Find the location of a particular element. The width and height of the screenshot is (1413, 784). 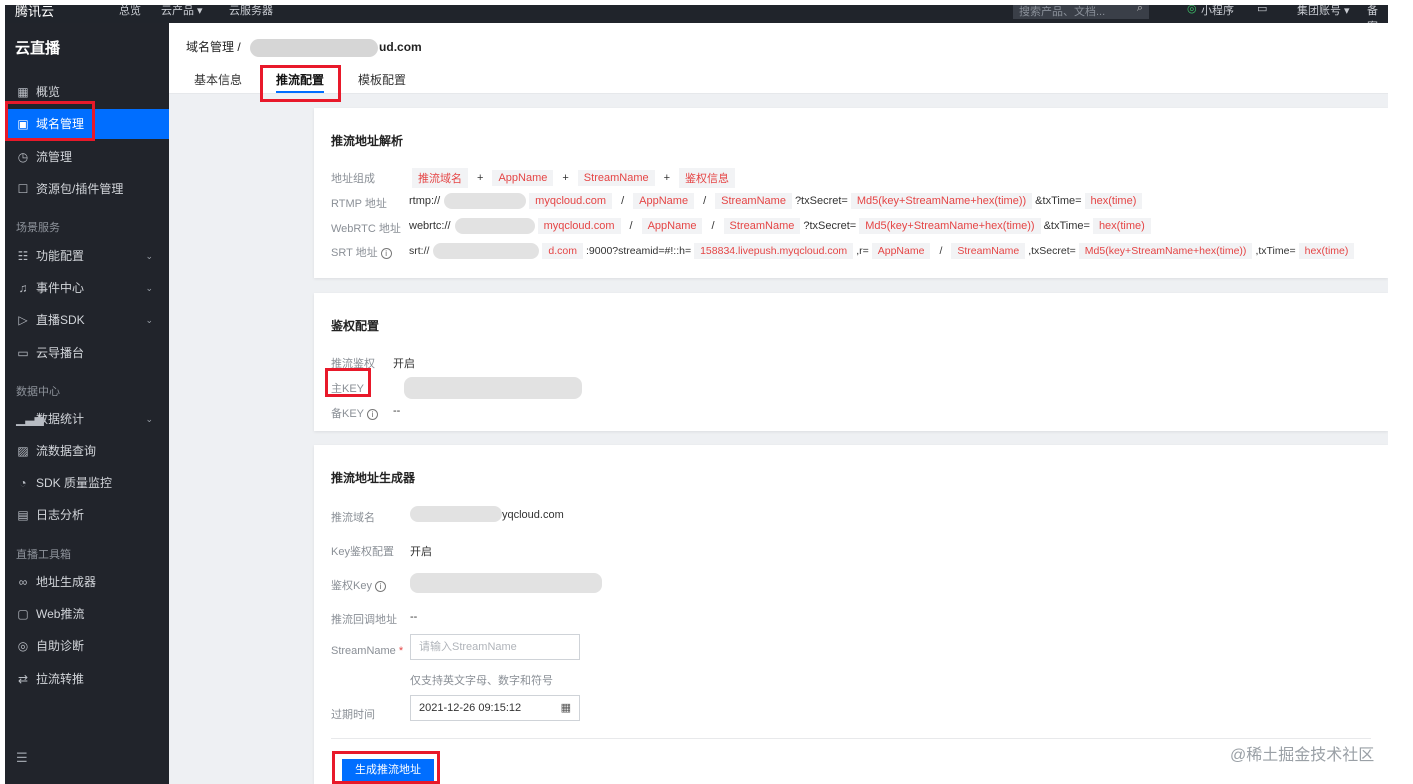

chip-host: 158834.livepush.myqcloud.com is located at coordinates (774, 251).